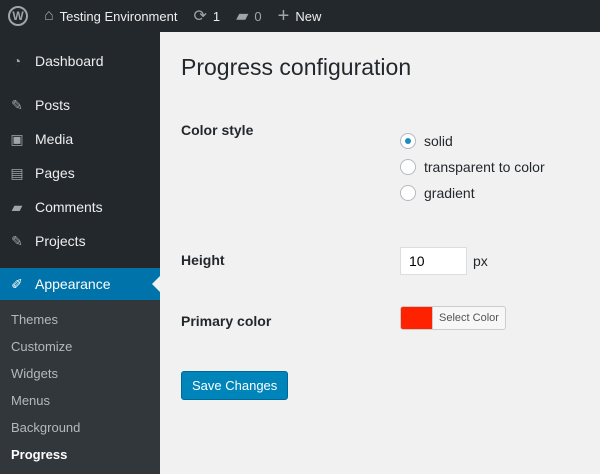 Image resolution: width=600 pixels, height=474 pixels. What do you see at coordinates (438, 141) in the screenshot?
I see `radio-label: solid` at bounding box center [438, 141].